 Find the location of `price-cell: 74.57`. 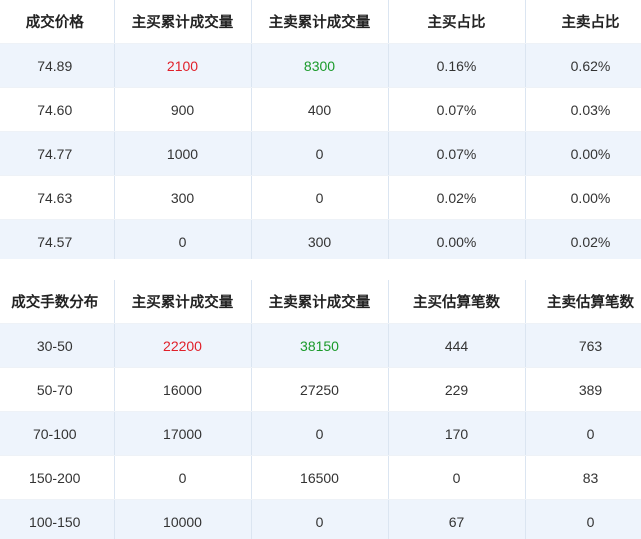

price-cell: 74.57 is located at coordinates (57, 241).